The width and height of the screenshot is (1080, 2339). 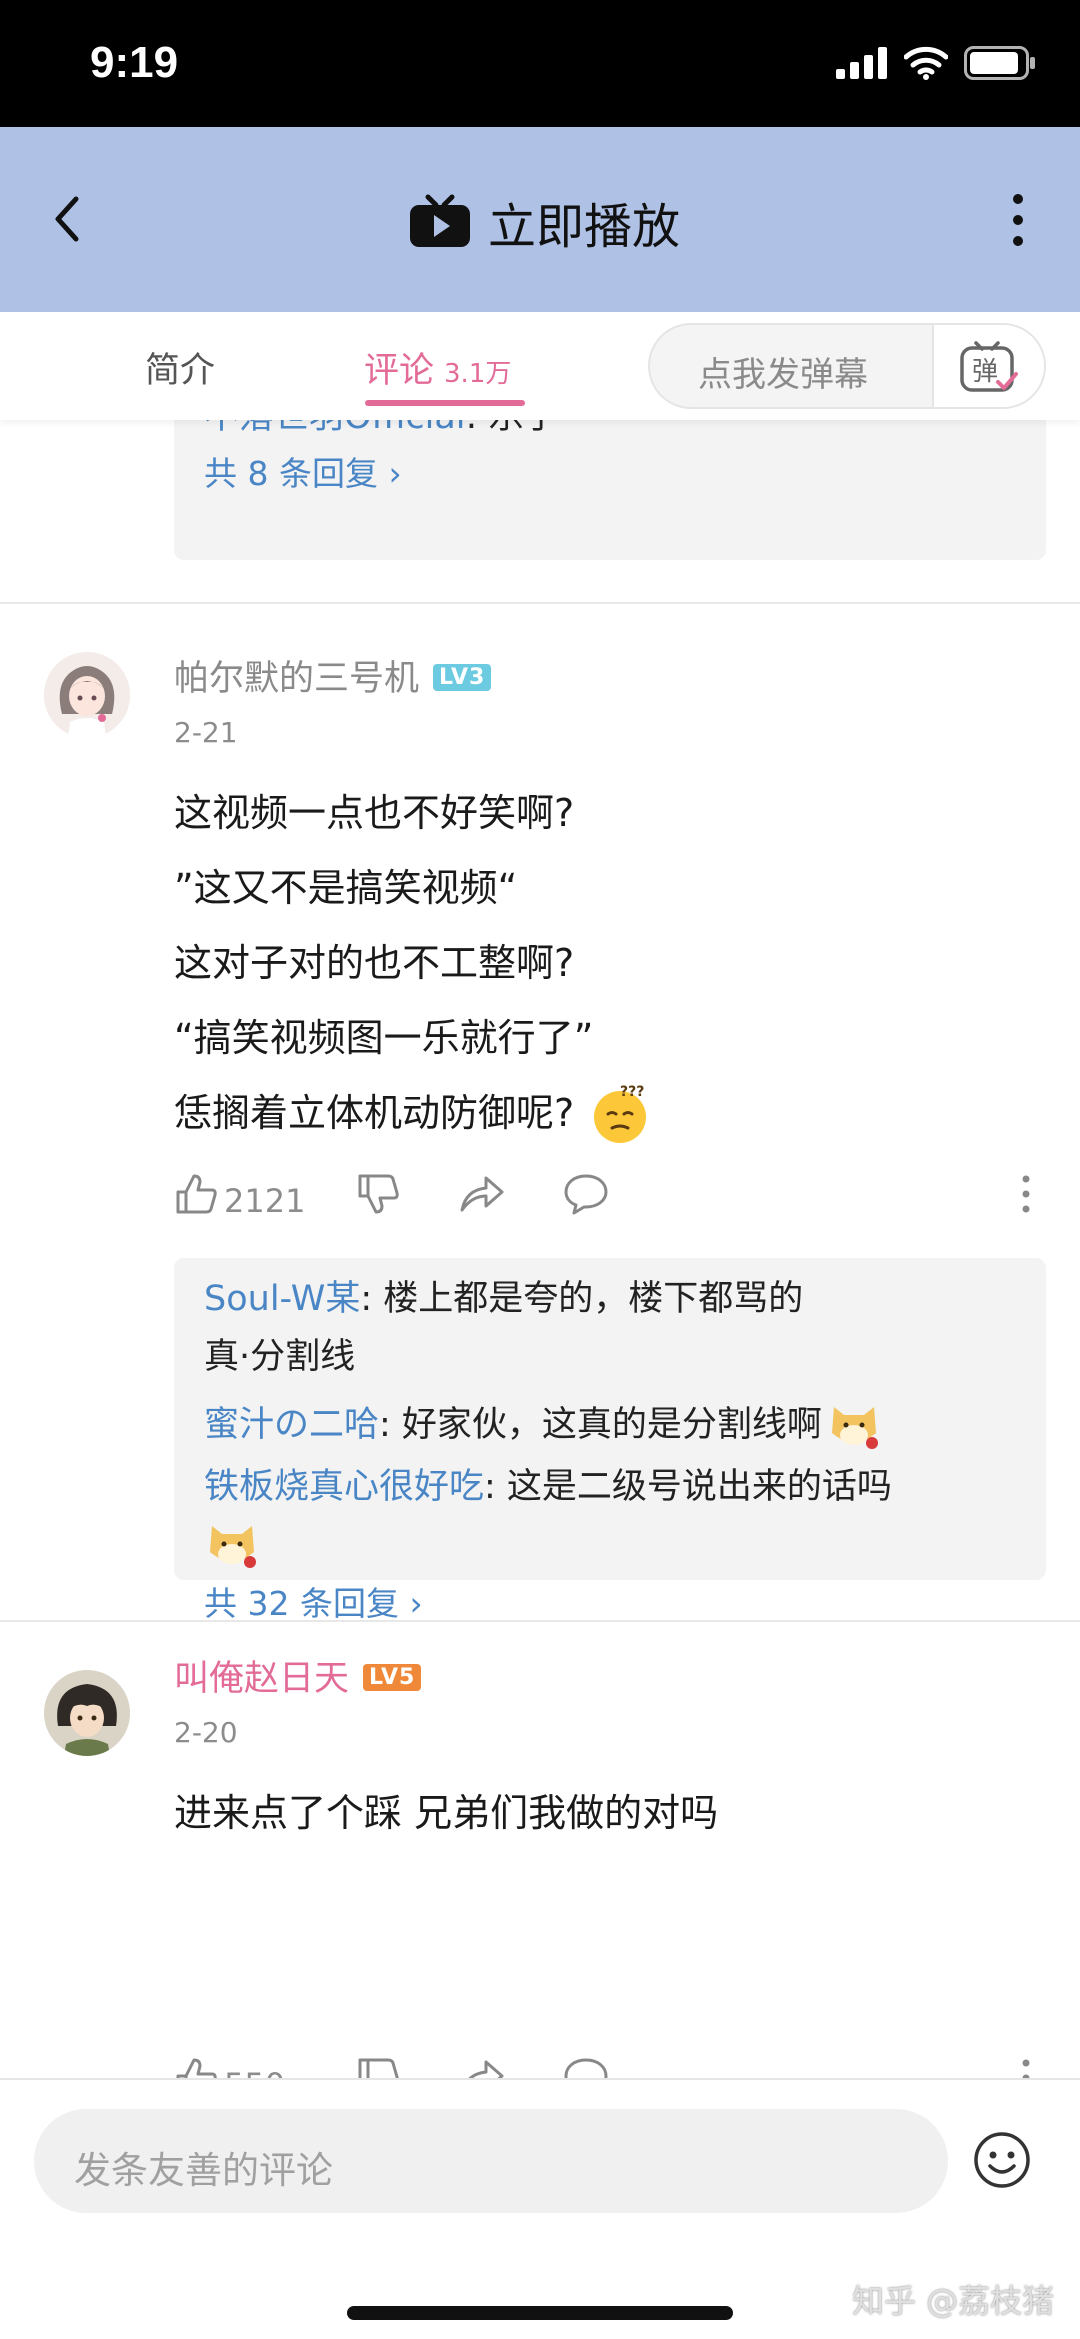 I want to click on like-count: 550, so click(x=254, y=2072).